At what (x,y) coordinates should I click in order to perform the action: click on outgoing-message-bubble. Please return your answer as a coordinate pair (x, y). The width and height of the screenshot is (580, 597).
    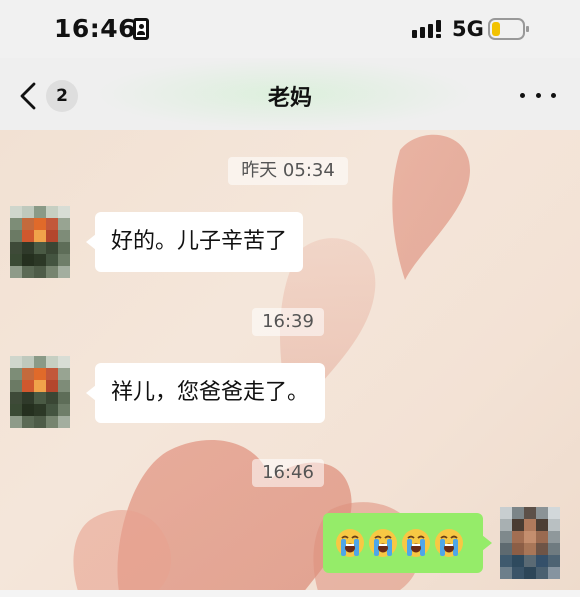
    Looking at the image, I should click on (407, 543).